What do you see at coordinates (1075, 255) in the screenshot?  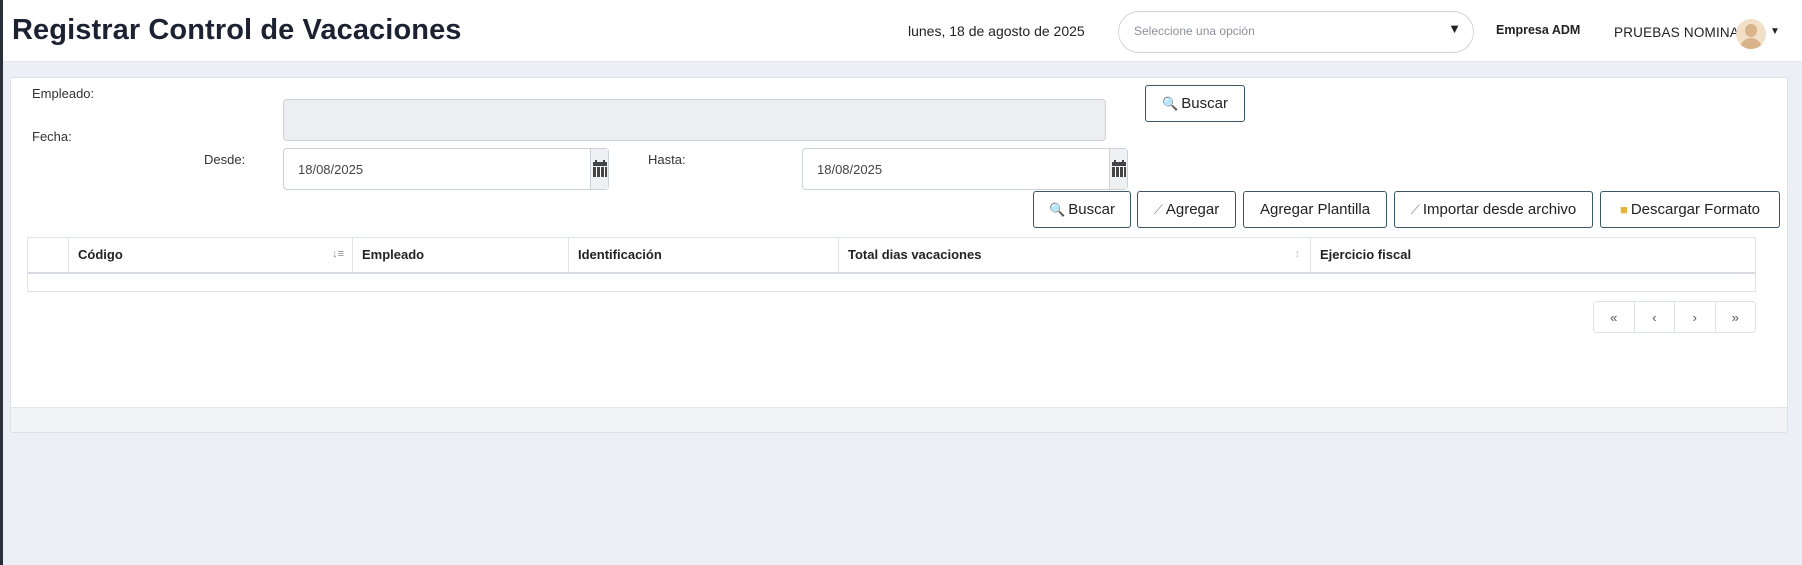 I see `column-total-dias: Total dias vacaciones ↕` at bounding box center [1075, 255].